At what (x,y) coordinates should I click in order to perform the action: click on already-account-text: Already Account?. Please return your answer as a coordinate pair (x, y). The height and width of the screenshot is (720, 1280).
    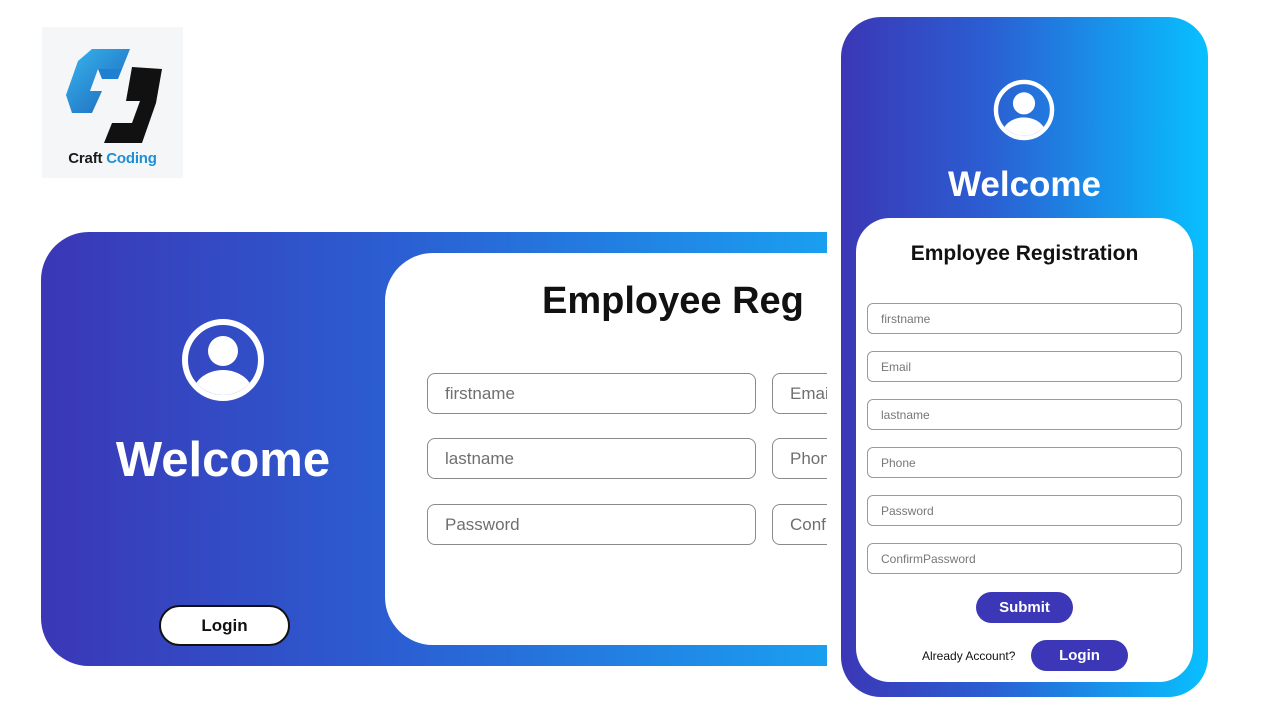
    Looking at the image, I should click on (969, 656).